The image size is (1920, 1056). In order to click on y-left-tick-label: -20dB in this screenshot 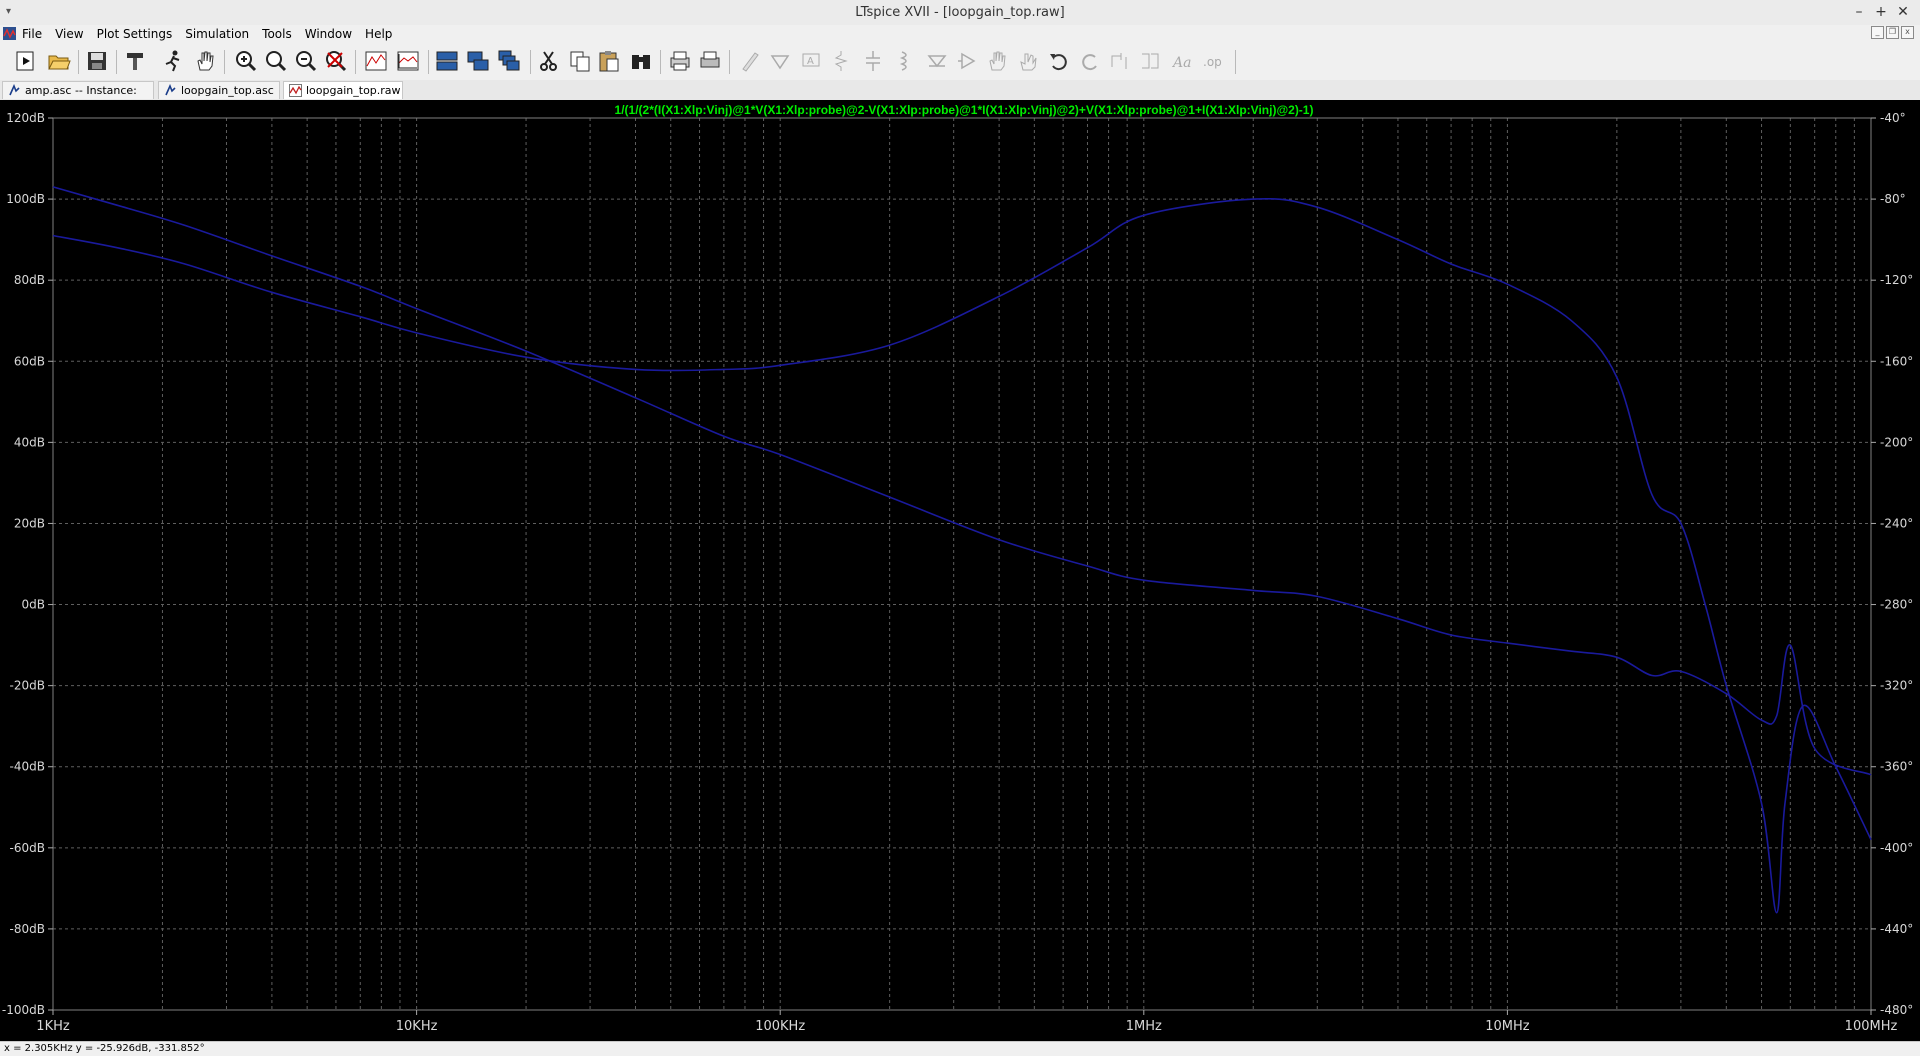, I will do `click(27, 686)`.